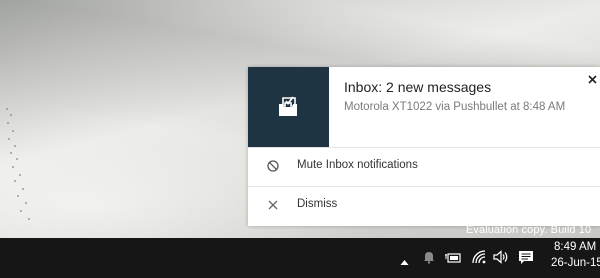 Image resolution: width=600 pixels, height=278 pixels. I want to click on mute-inbox-notifications-button: Mute Inbox notifications, so click(424, 166).